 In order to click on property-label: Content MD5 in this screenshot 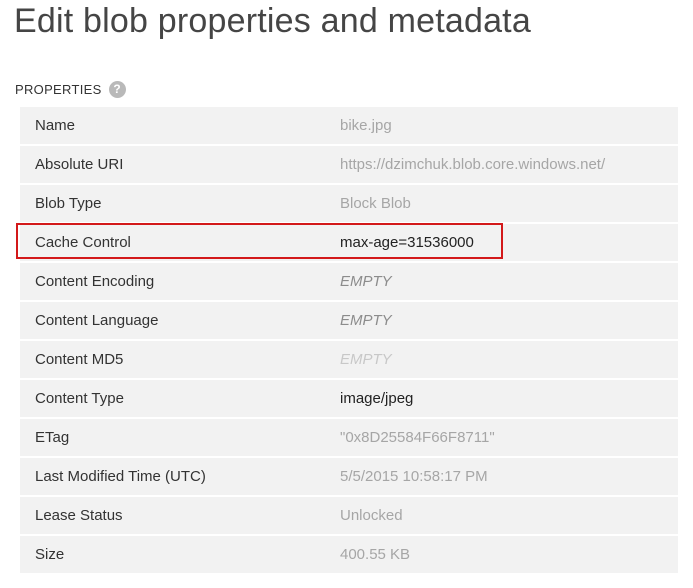, I will do `click(79, 359)`.